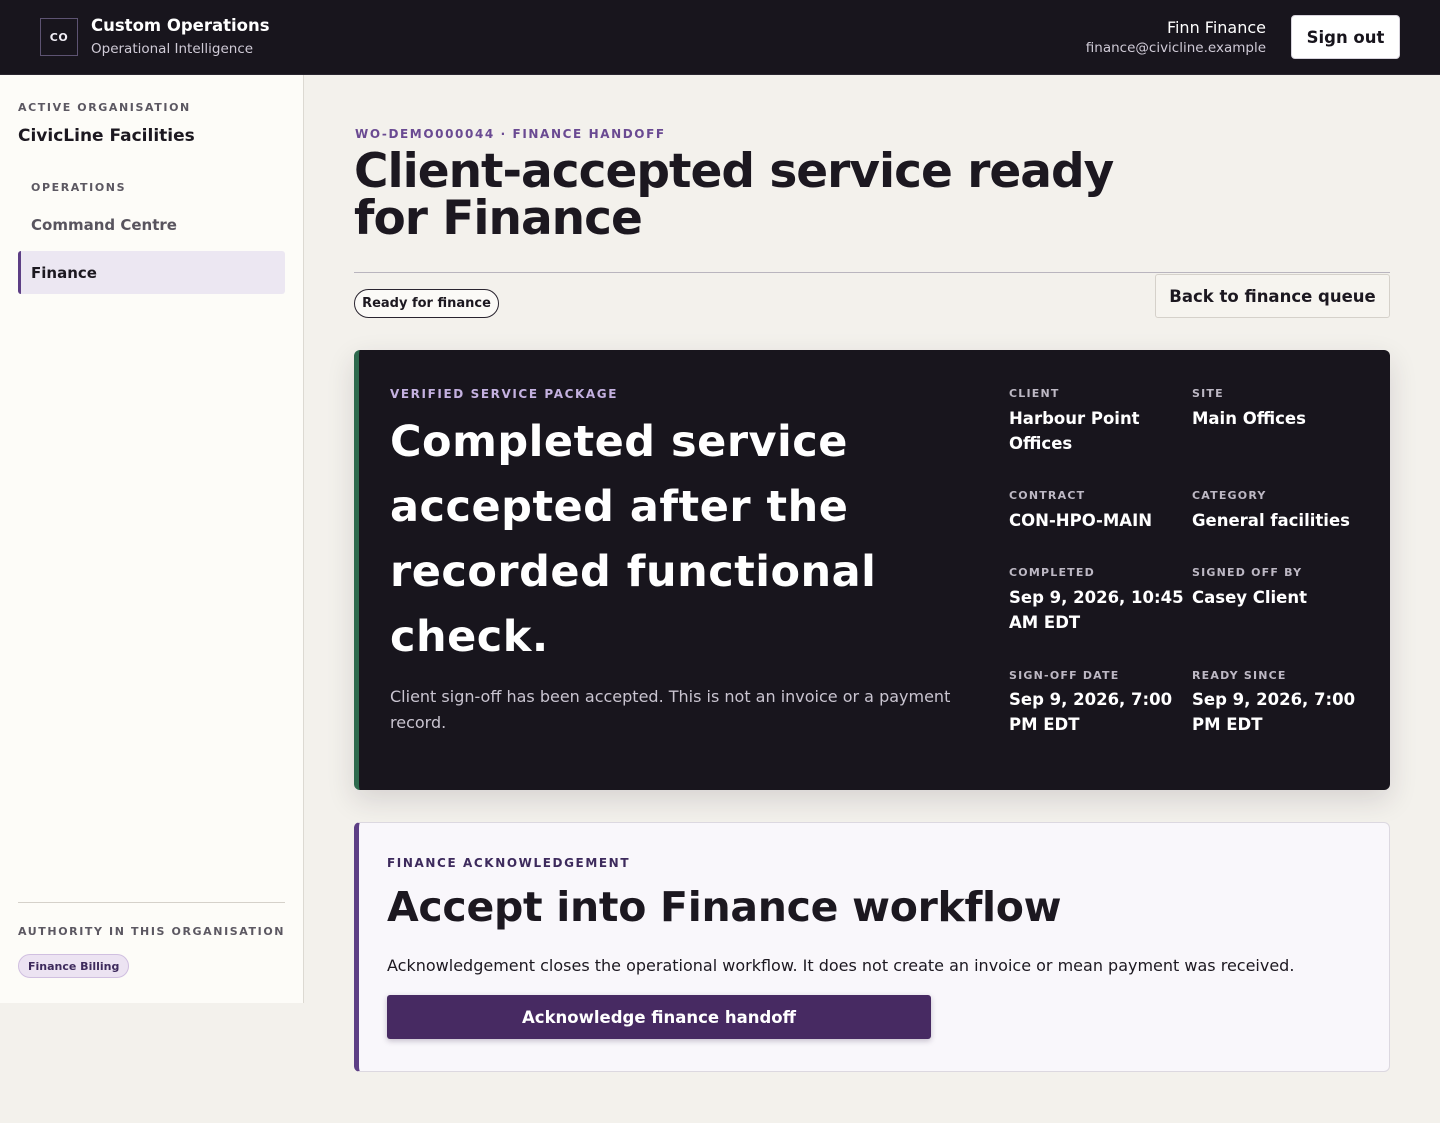  What do you see at coordinates (1034, 393) in the screenshot?
I see `fact-label-client: CLIENT` at bounding box center [1034, 393].